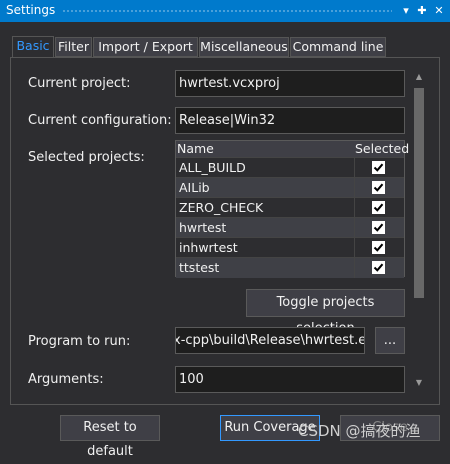 This screenshot has height=464, width=450. Describe the element at coordinates (382, 149) in the screenshot. I see `column-selected-header: Selected` at that location.